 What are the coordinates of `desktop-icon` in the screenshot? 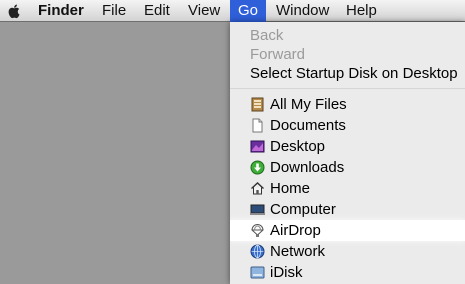 It's located at (257, 146).